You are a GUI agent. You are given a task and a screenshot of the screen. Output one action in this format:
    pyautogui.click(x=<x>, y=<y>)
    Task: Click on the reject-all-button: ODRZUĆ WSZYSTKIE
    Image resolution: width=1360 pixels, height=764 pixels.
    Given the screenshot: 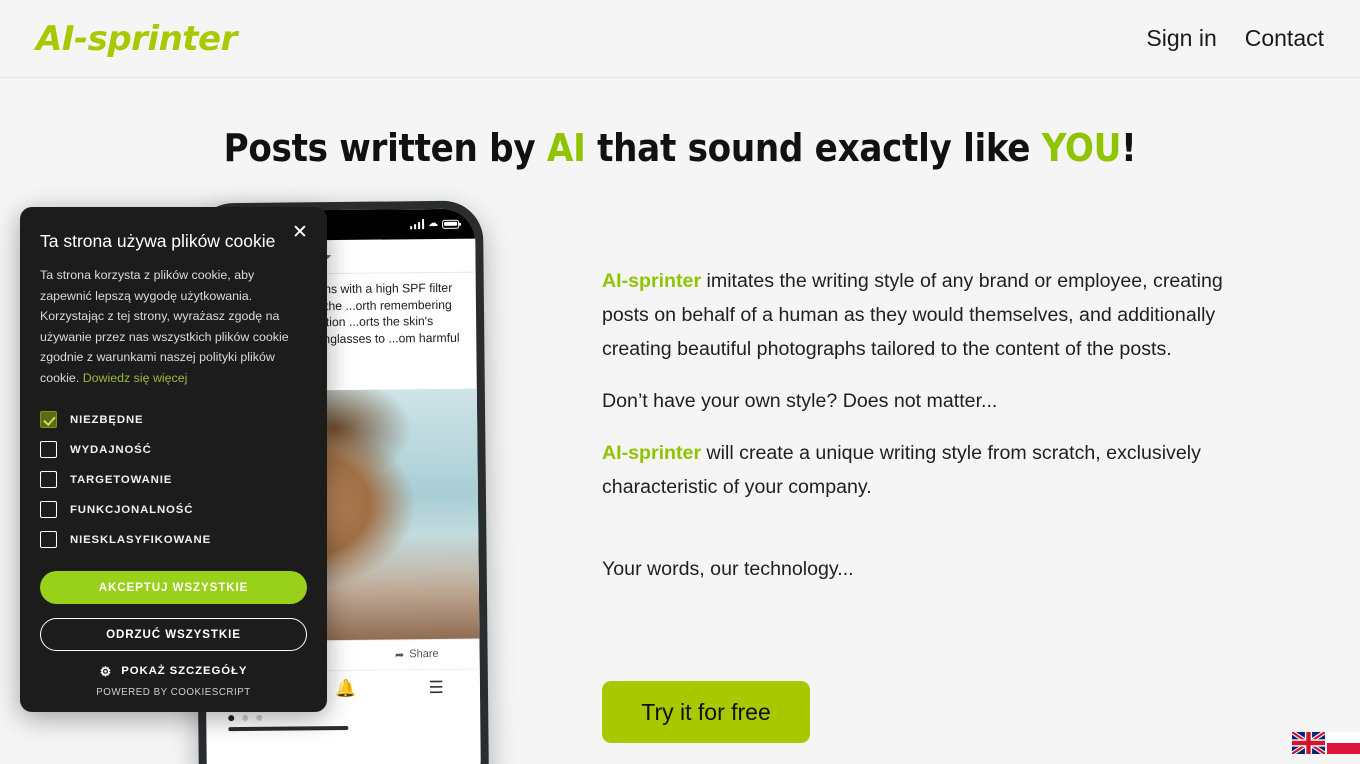 What is the action you would take?
    pyautogui.click(x=173, y=634)
    